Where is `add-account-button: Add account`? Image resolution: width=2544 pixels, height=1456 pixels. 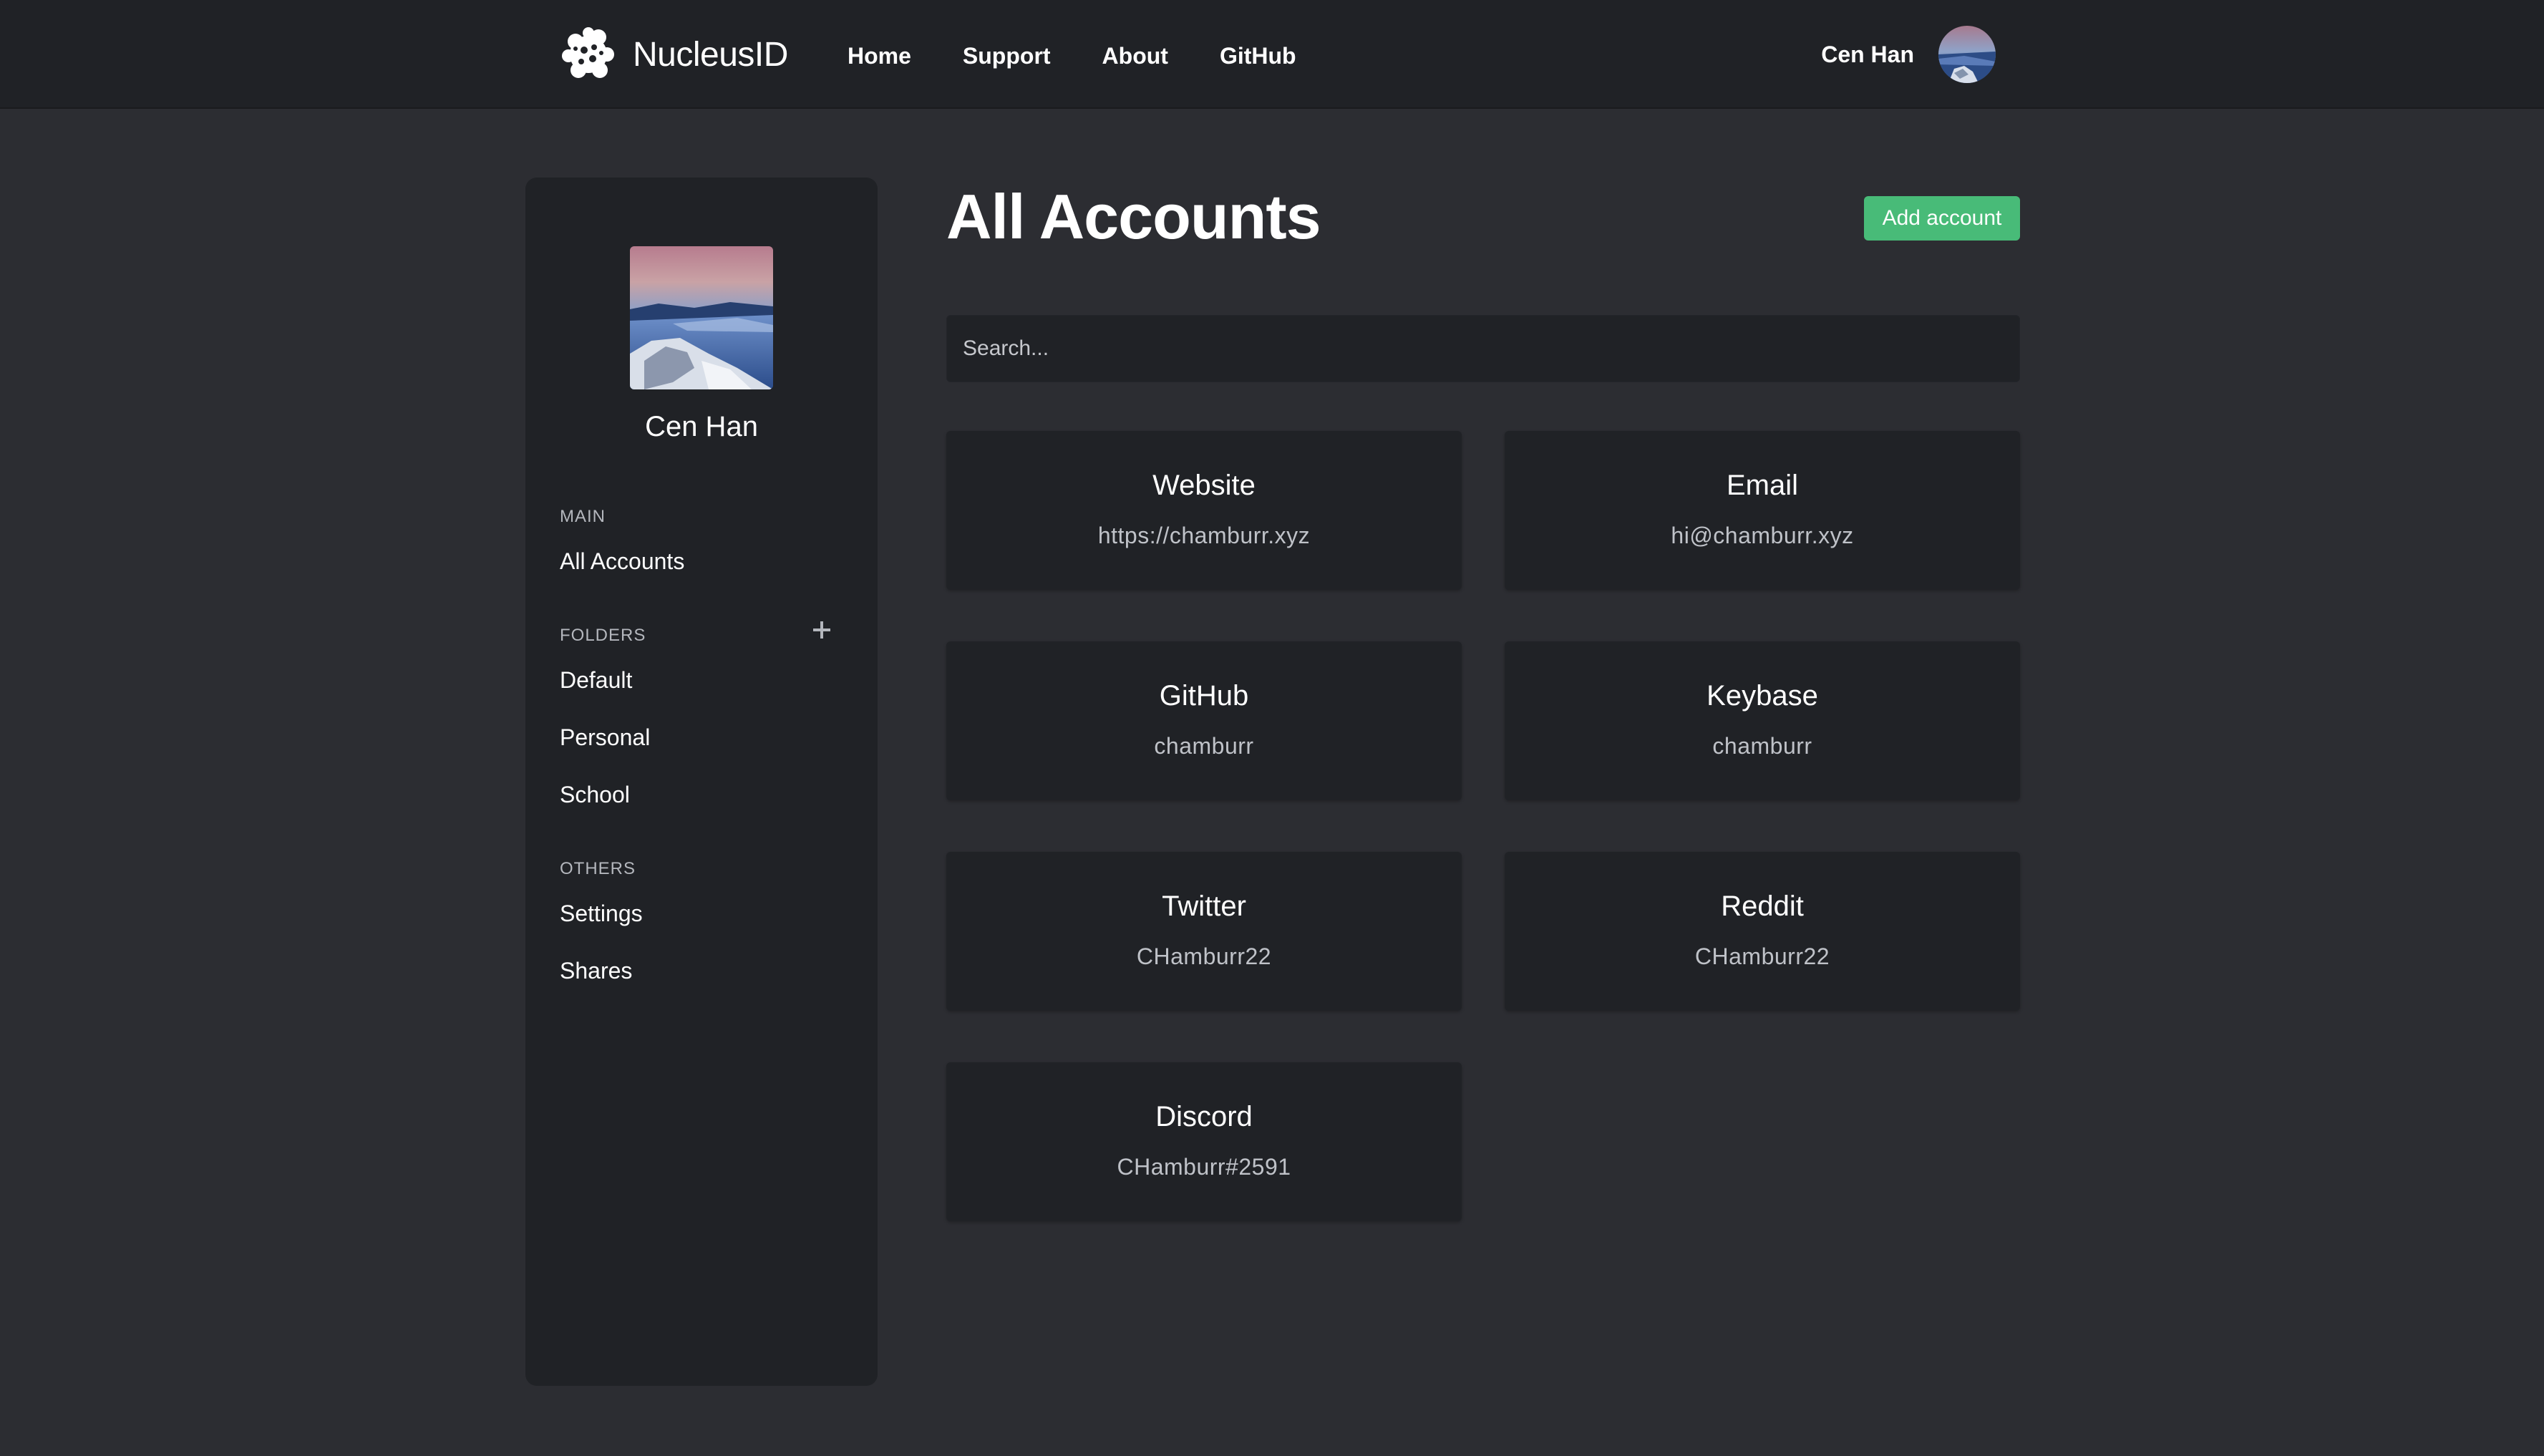
add-account-button: Add account is located at coordinates (1942, 218).